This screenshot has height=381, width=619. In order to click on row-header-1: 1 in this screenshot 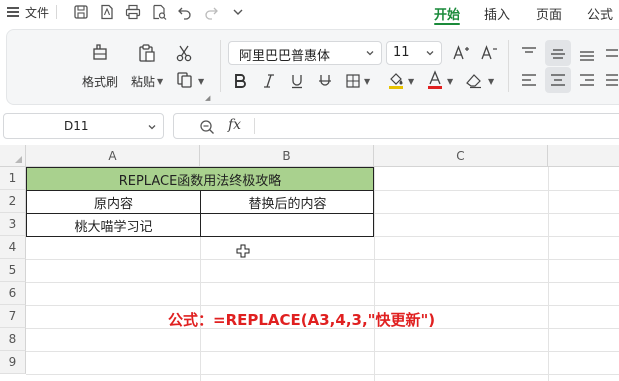, I will do `click(13, 178)`.